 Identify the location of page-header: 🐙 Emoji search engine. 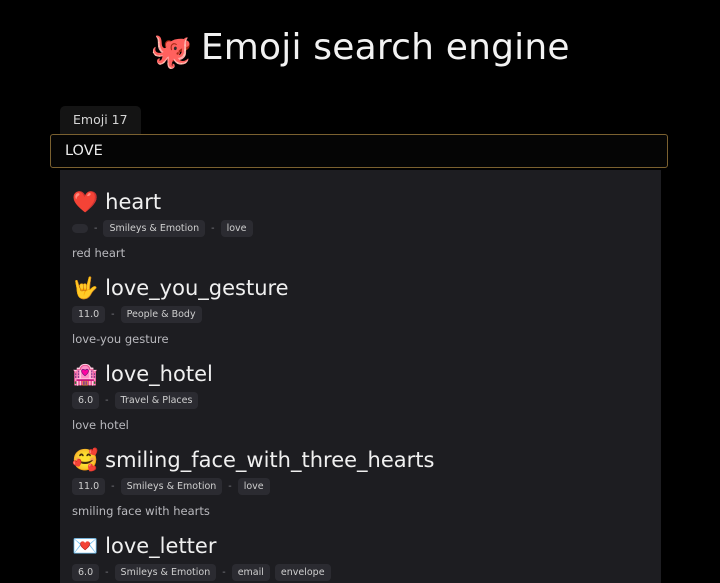
(360, 36).